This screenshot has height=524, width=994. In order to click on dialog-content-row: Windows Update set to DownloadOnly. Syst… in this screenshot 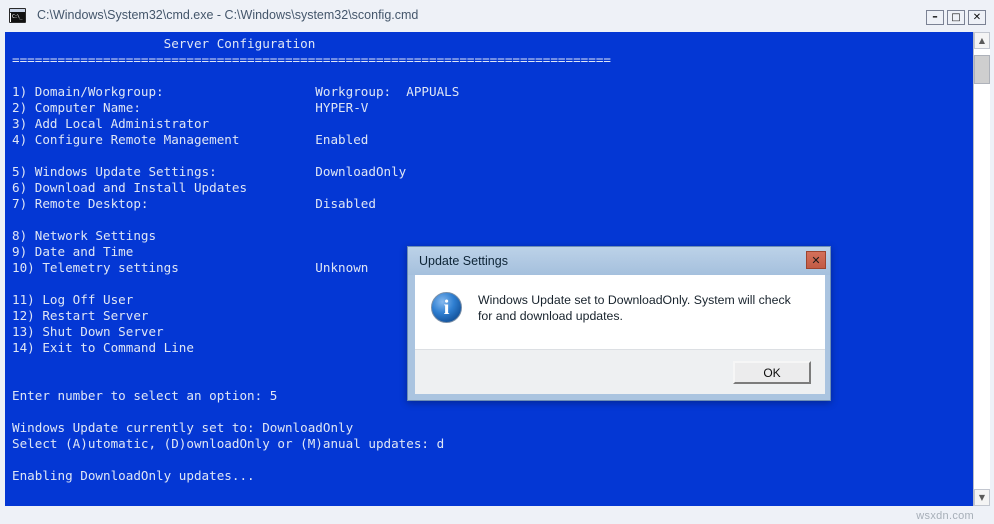, I will do `click(620, 299)`.